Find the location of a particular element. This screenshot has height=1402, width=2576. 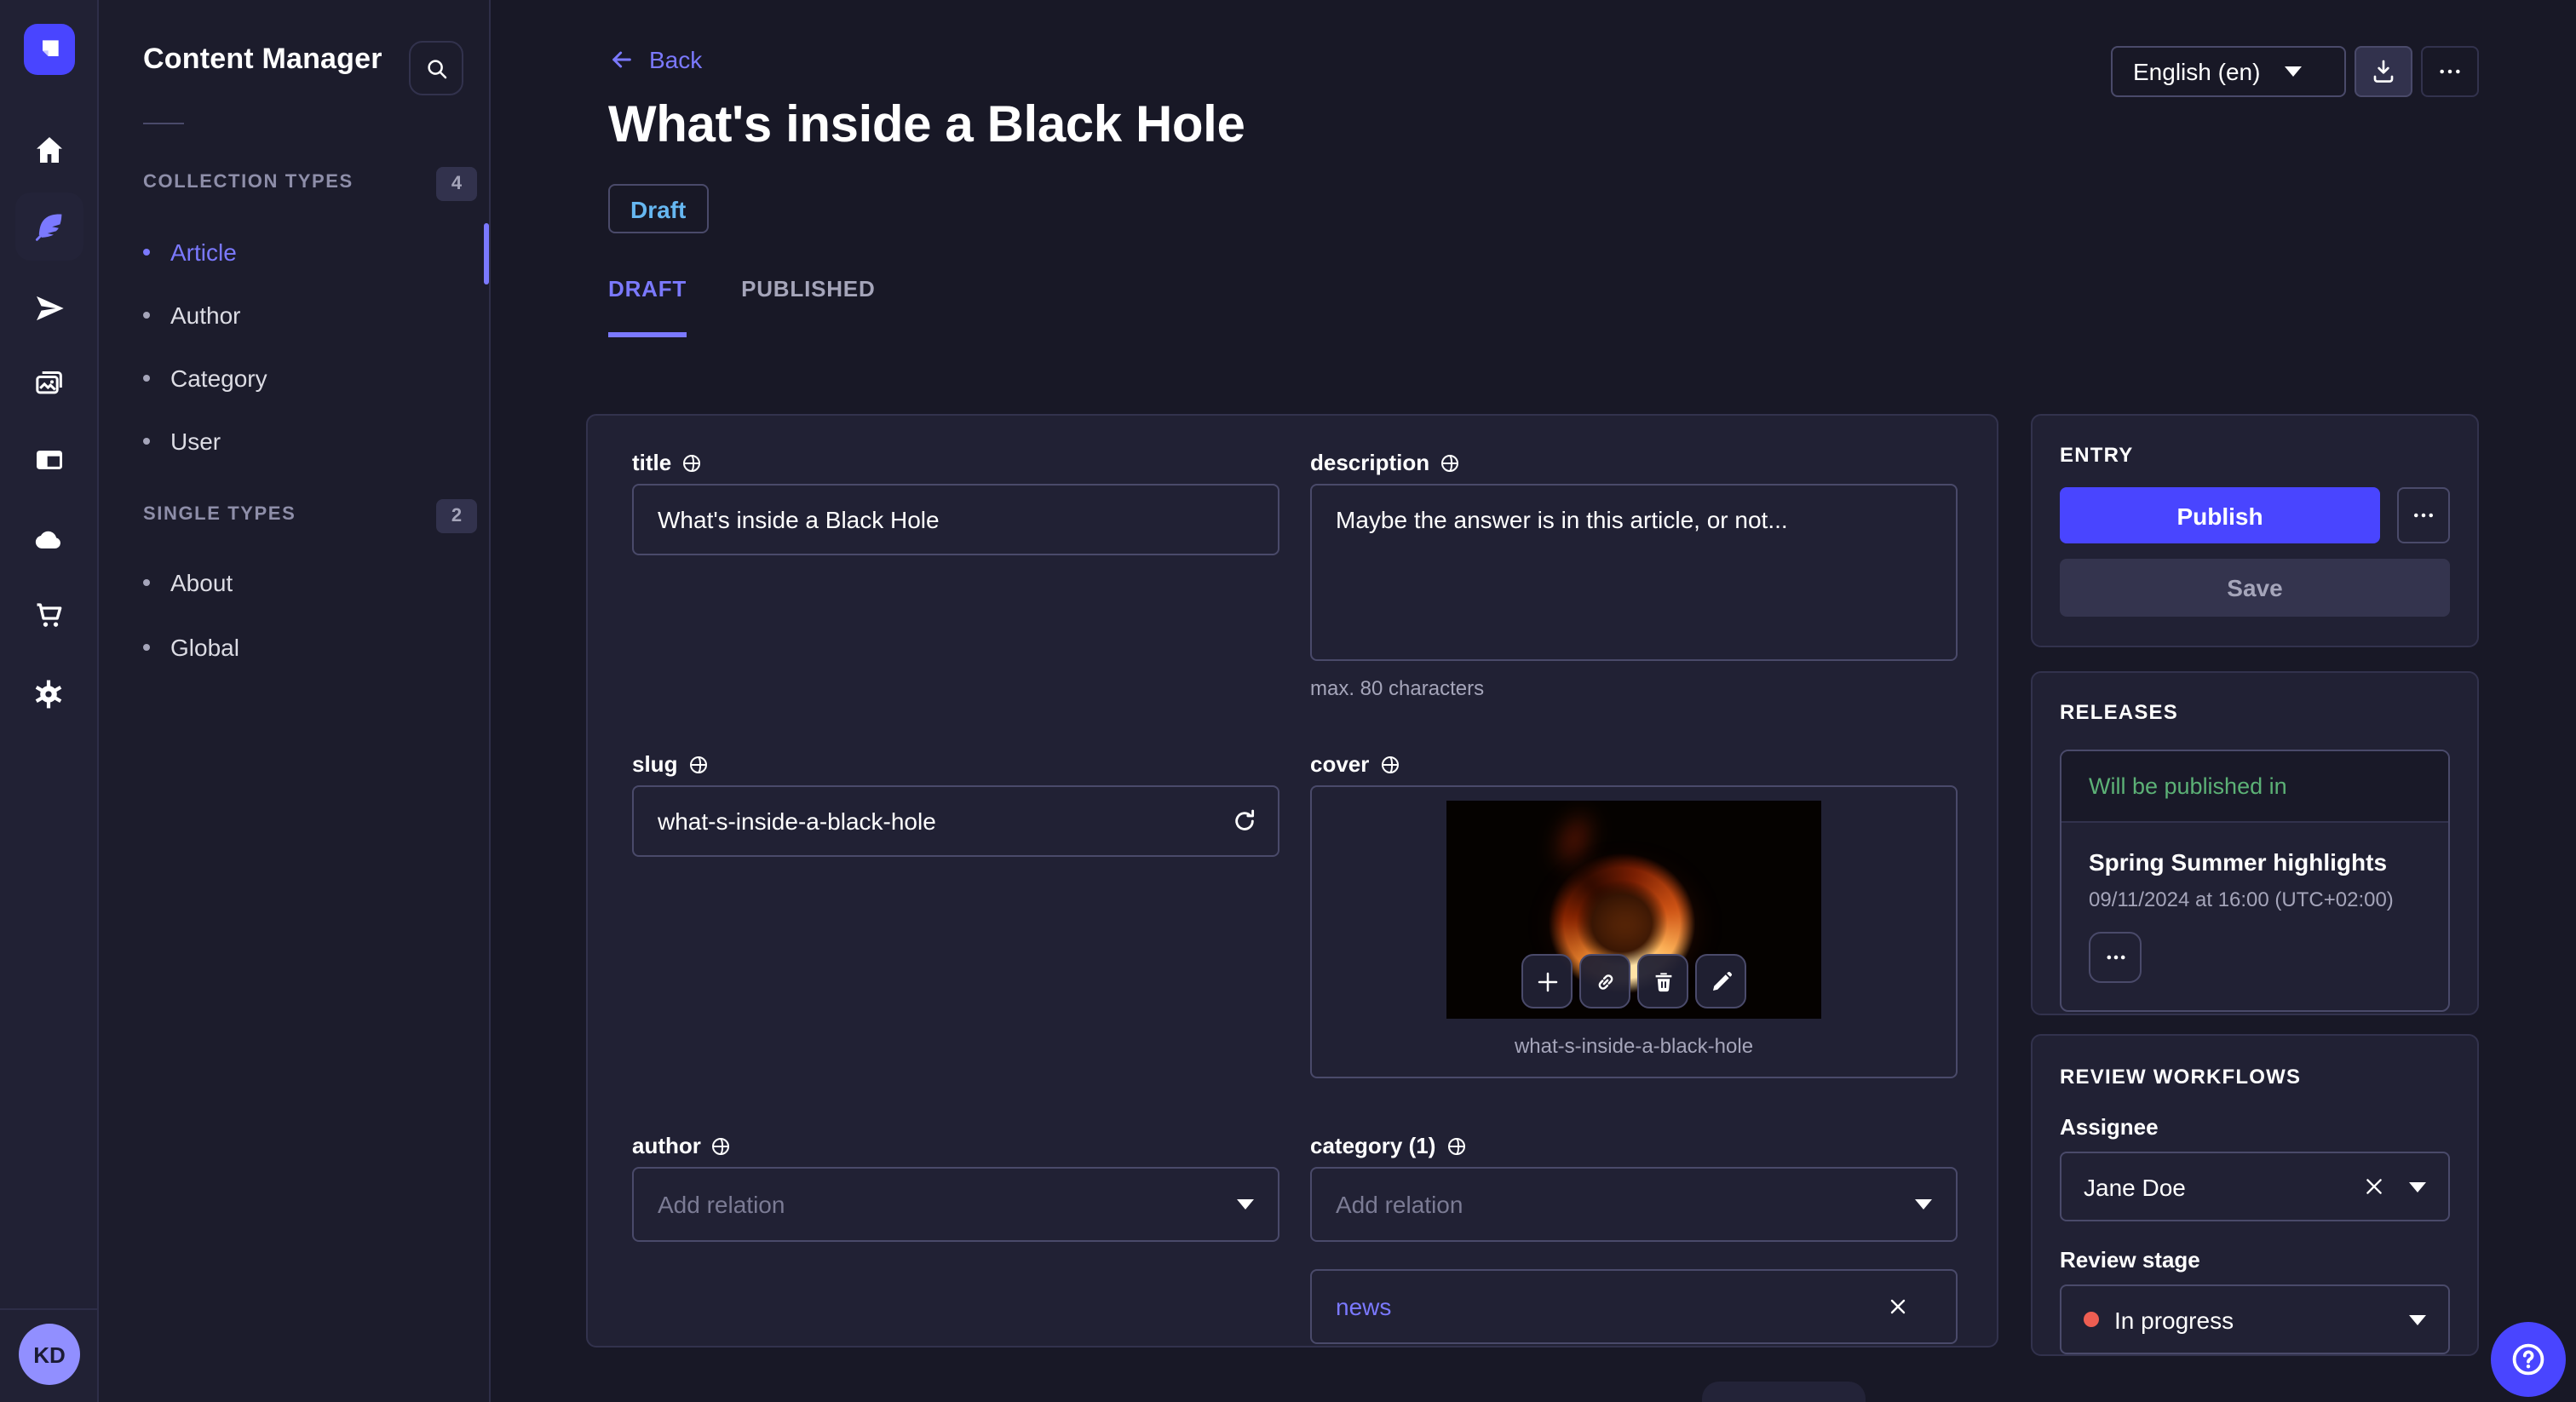

cart-icon is located at coordinates (49, 615).